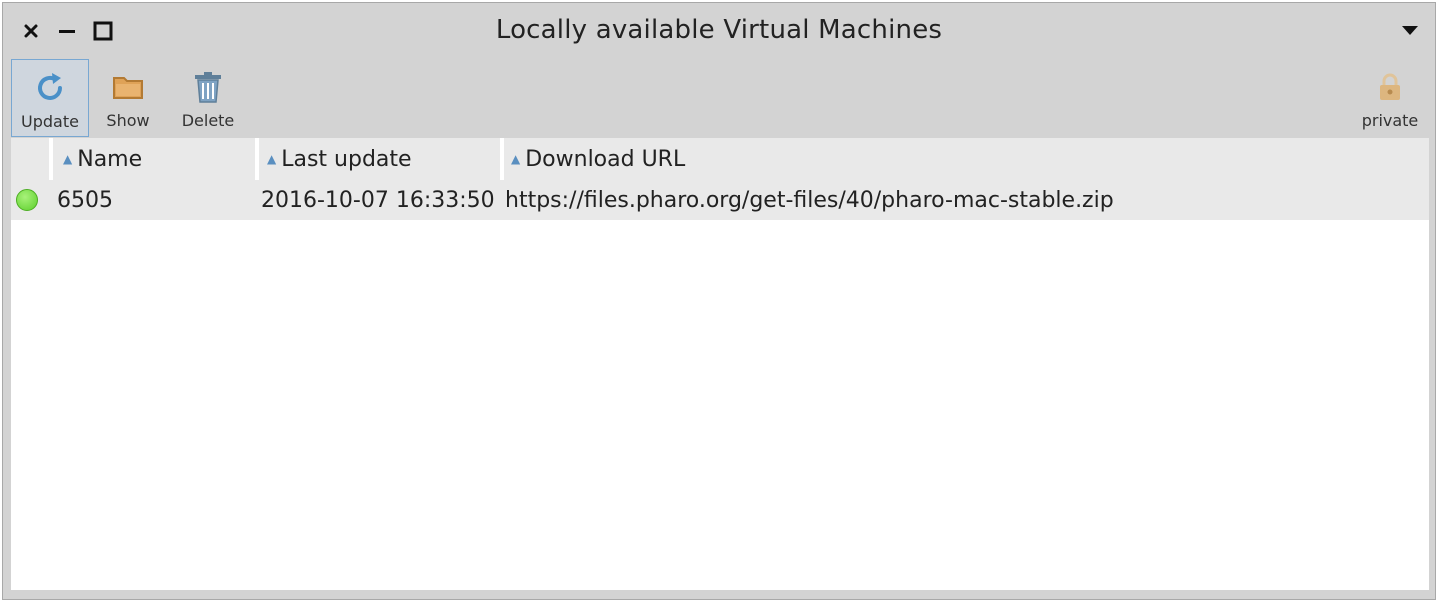 Image resolution: width=1440 pixels, height=602 pixels. I want to click on update-label: Update, so click(50, 121).